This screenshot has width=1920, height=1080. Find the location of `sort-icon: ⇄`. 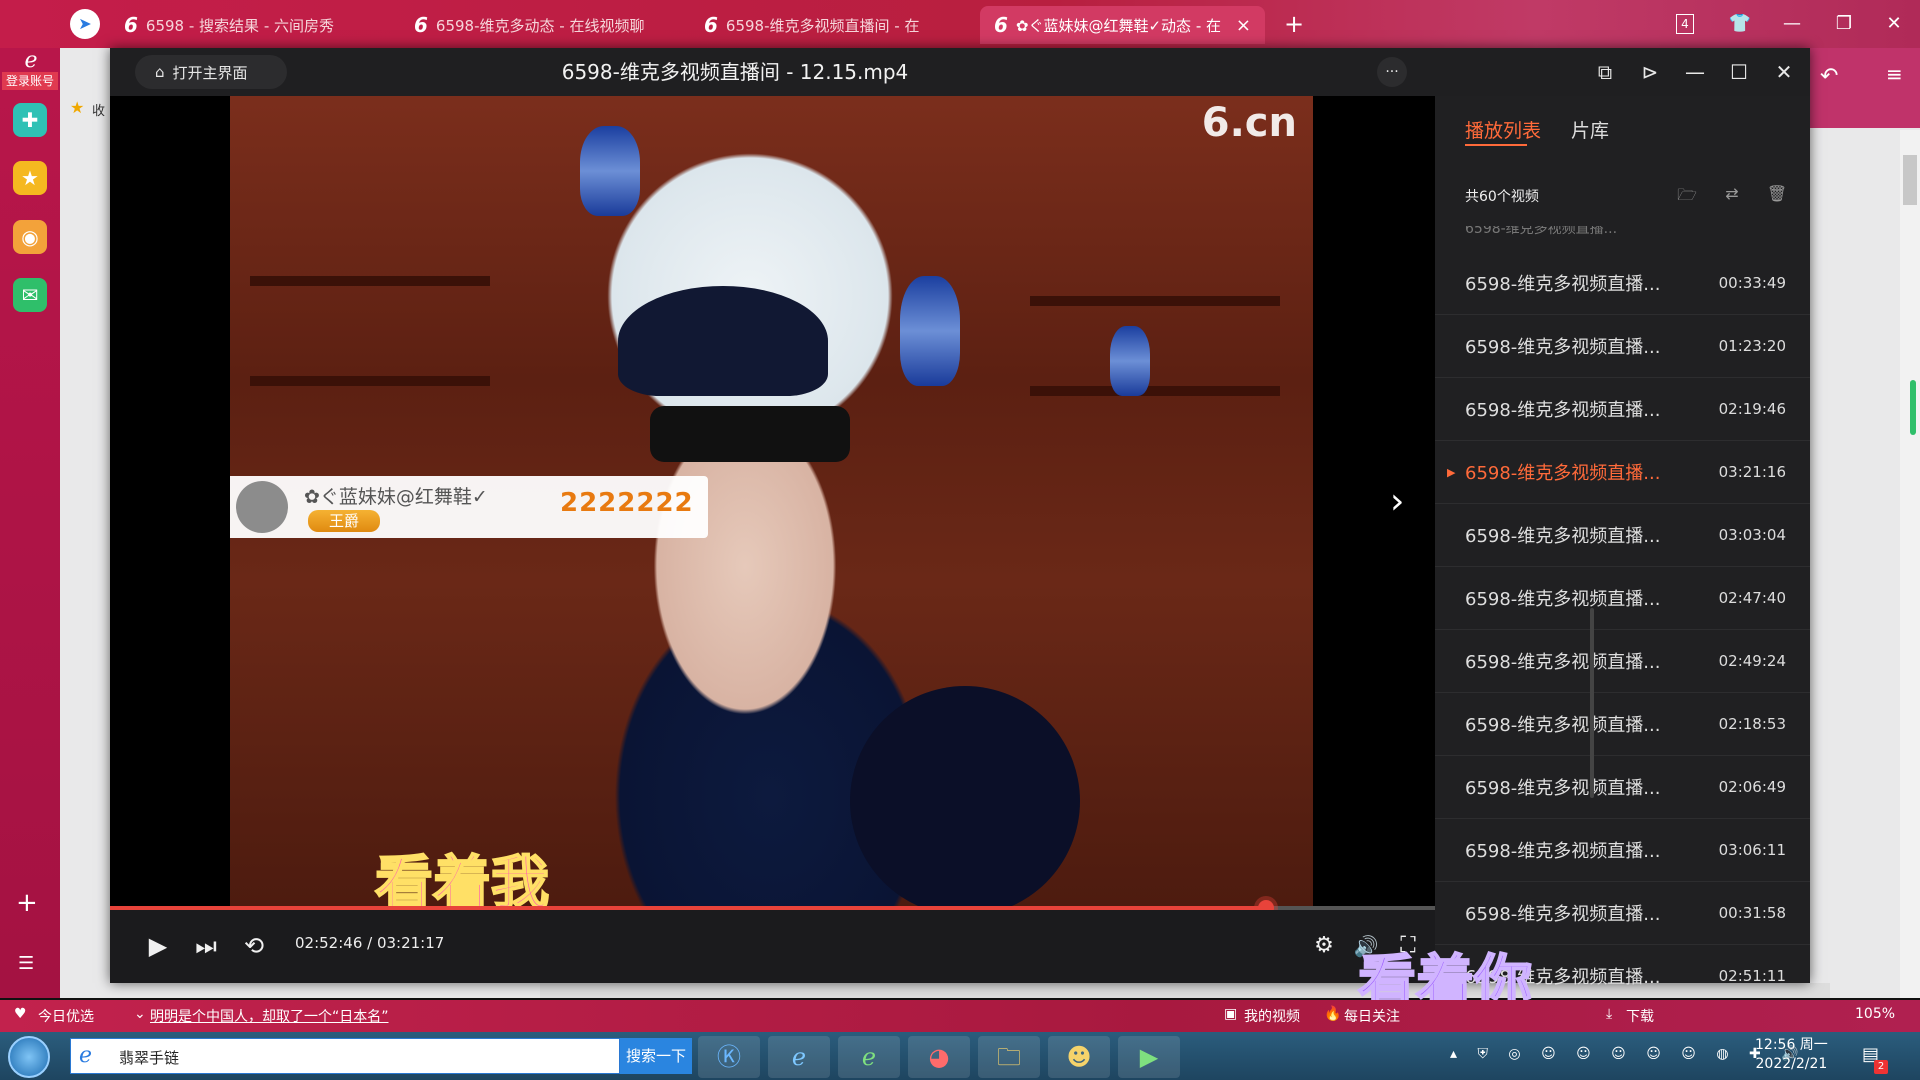

sort-icon: ⇄ is located at coordinates (1732, 193).